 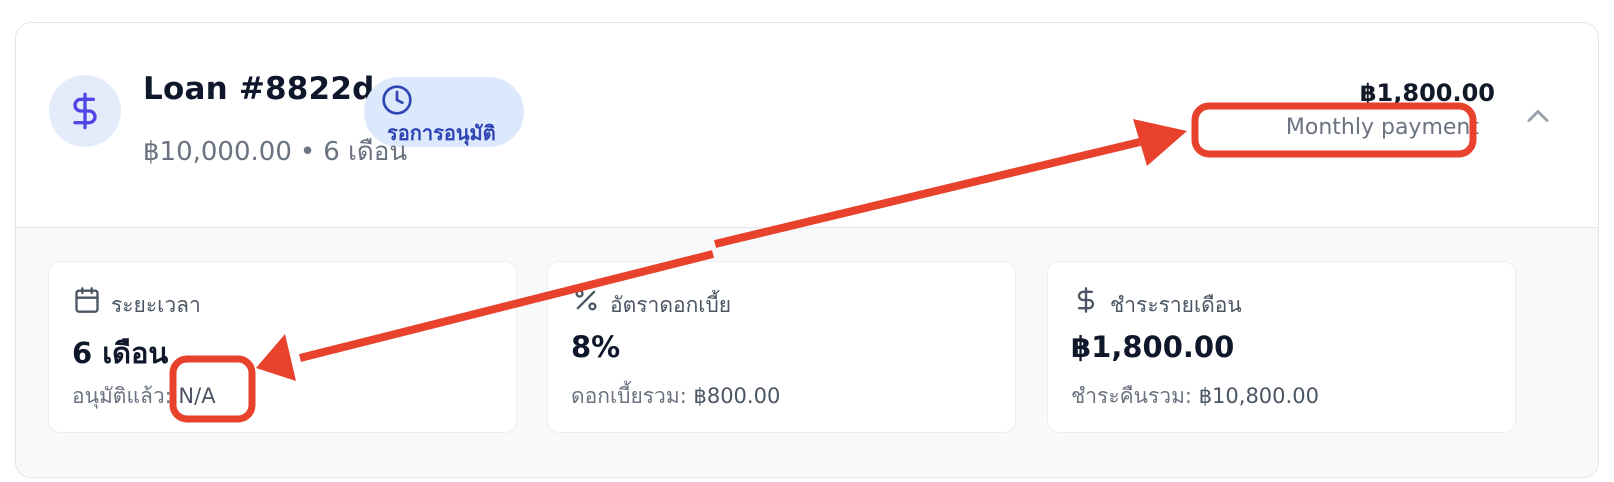 What do you see at coordinates (282, 347) in the screenshot?
I see `stat-card-duration: ระยะเวลา 6 เดือน อนุมัติแล้ว: N/A` at bounding box center [282, 347].